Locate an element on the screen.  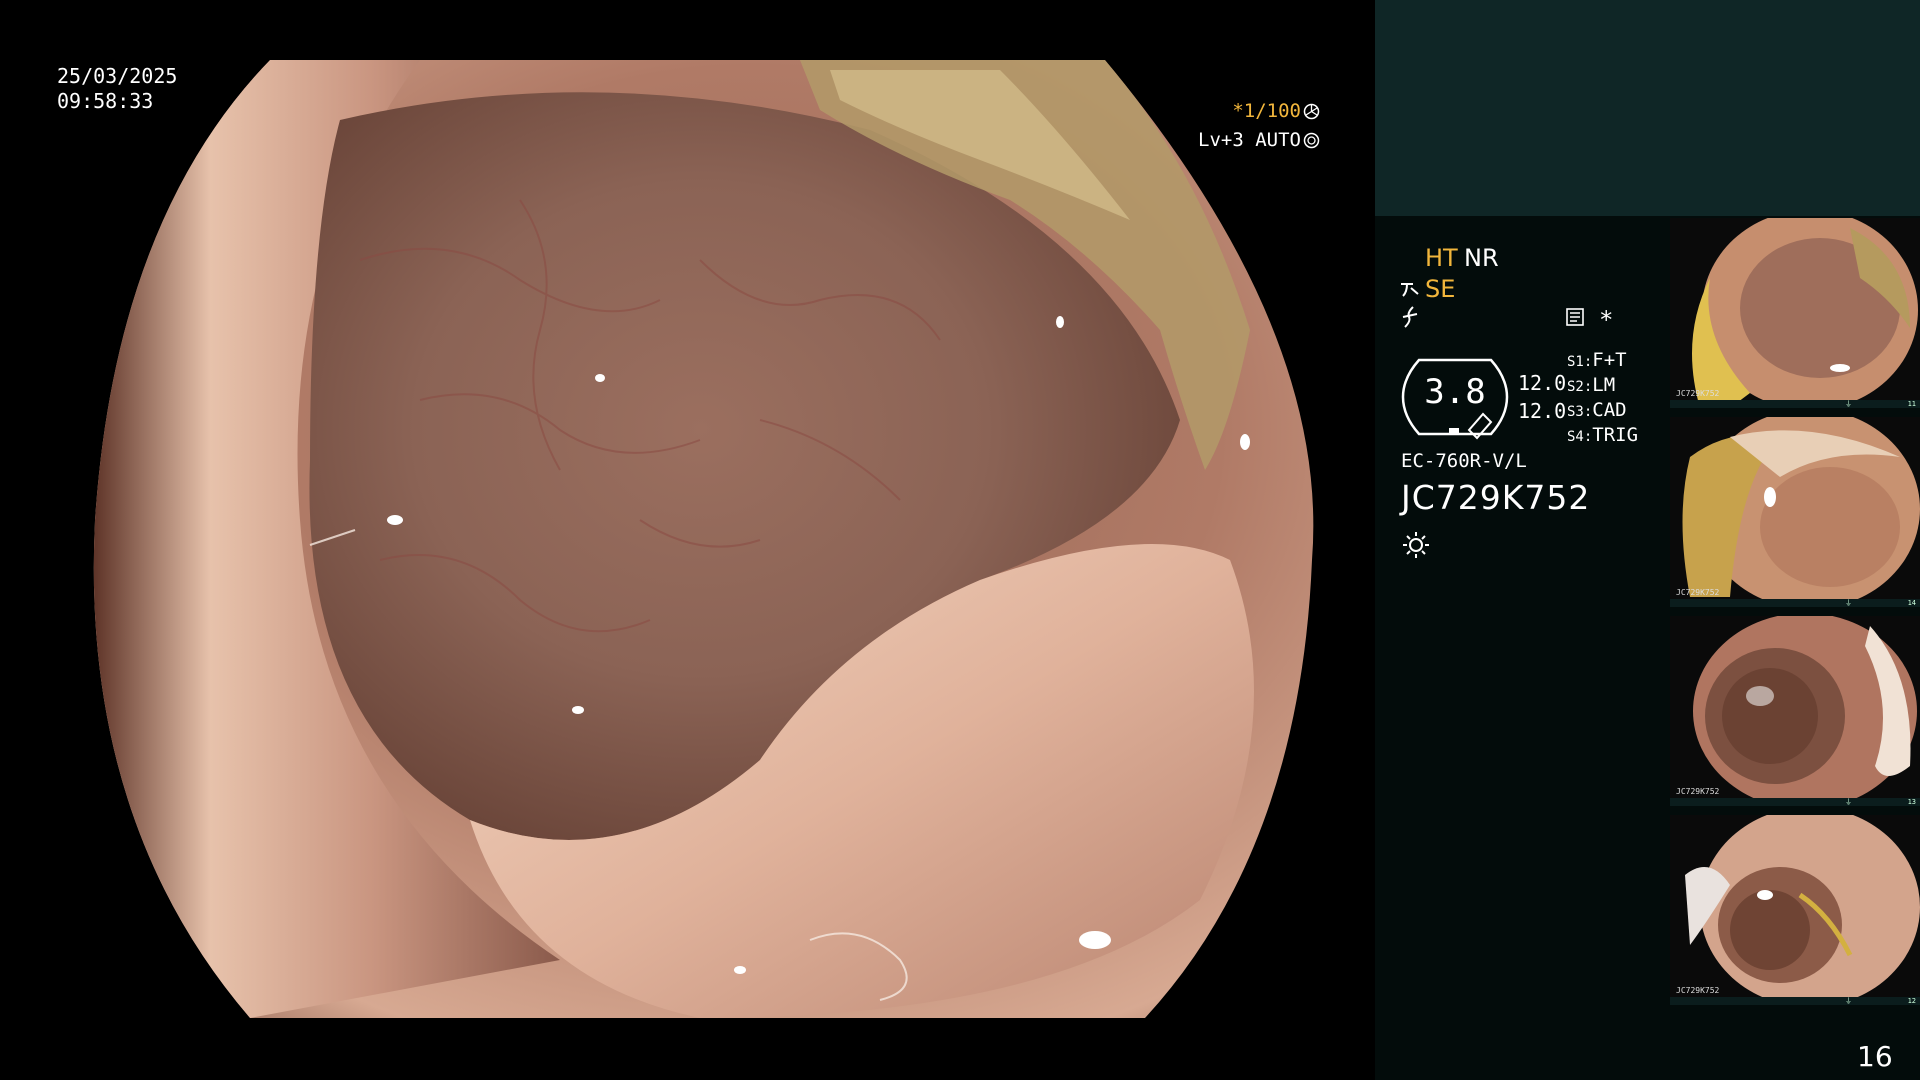
light-icon is located at coordinates (1416, 545).